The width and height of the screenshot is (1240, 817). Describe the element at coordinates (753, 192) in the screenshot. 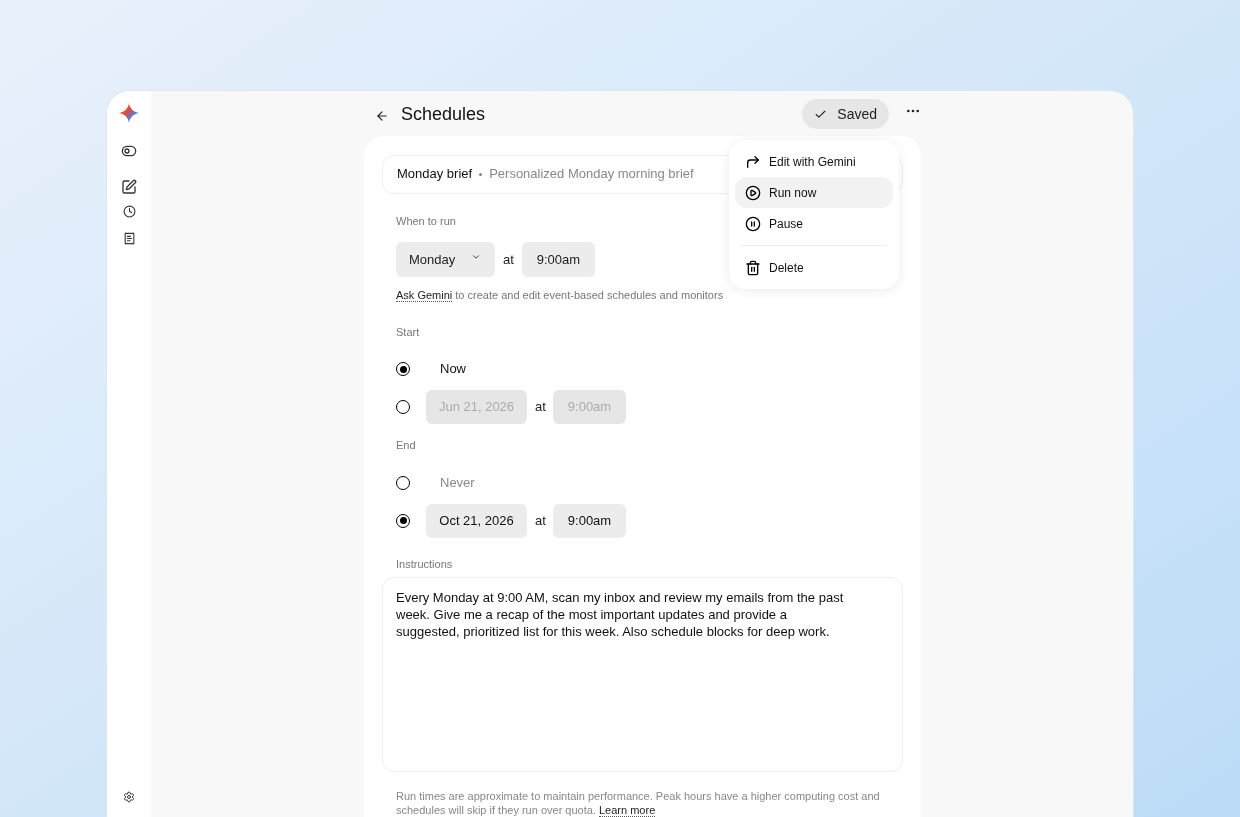

I see `play-icon` at that location.